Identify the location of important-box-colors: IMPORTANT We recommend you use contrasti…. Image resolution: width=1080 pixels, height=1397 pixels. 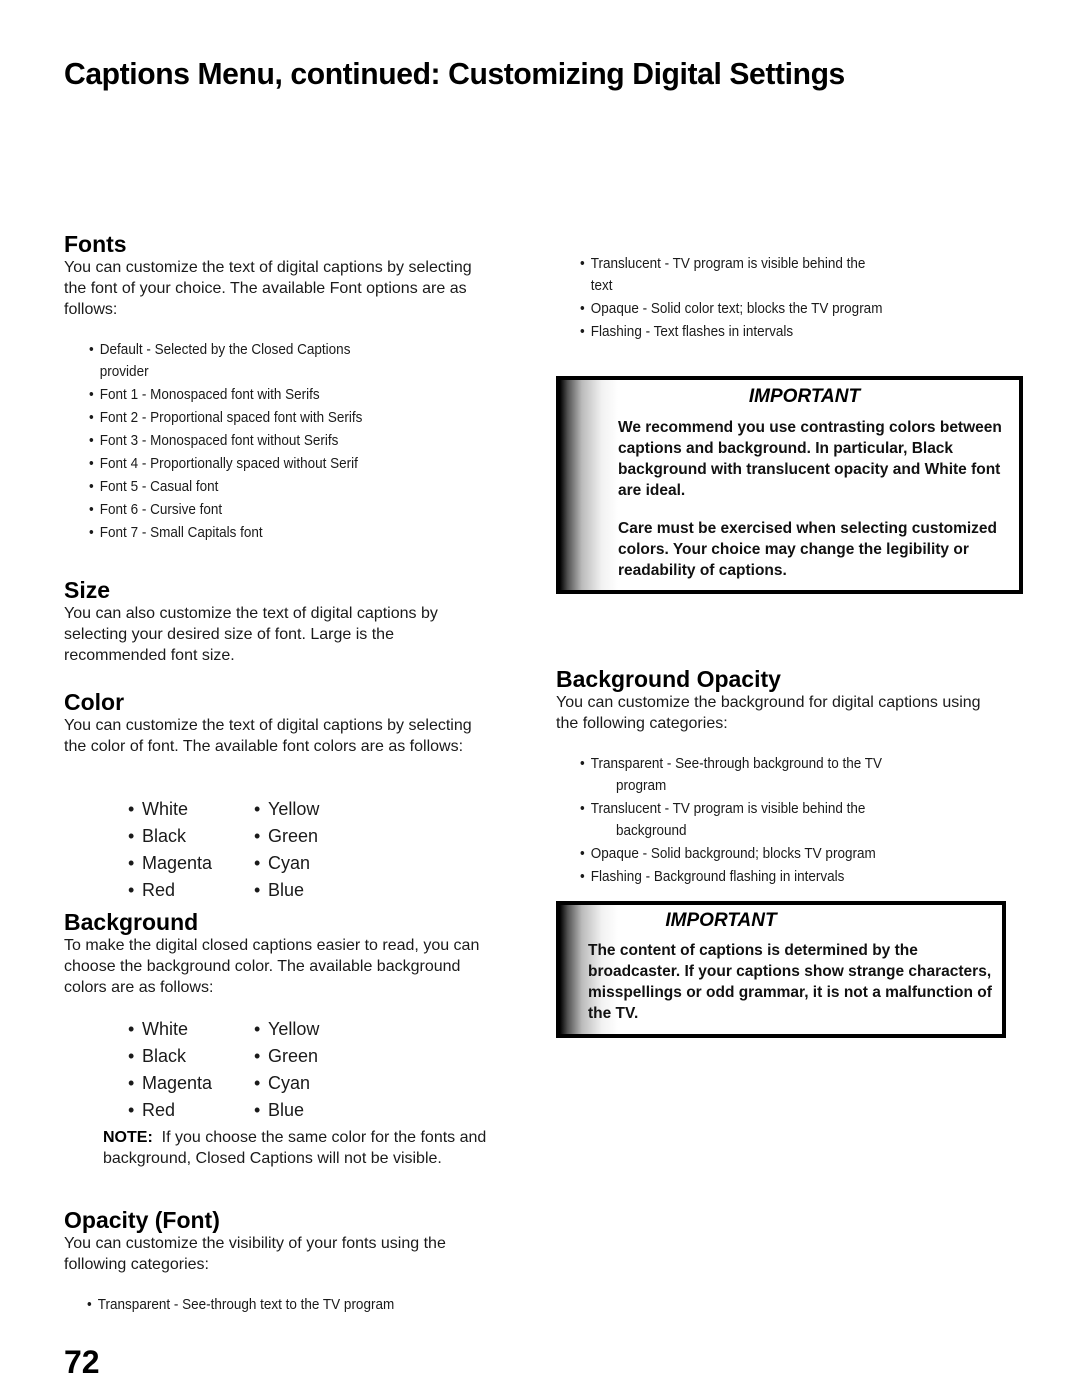
(789, 485).